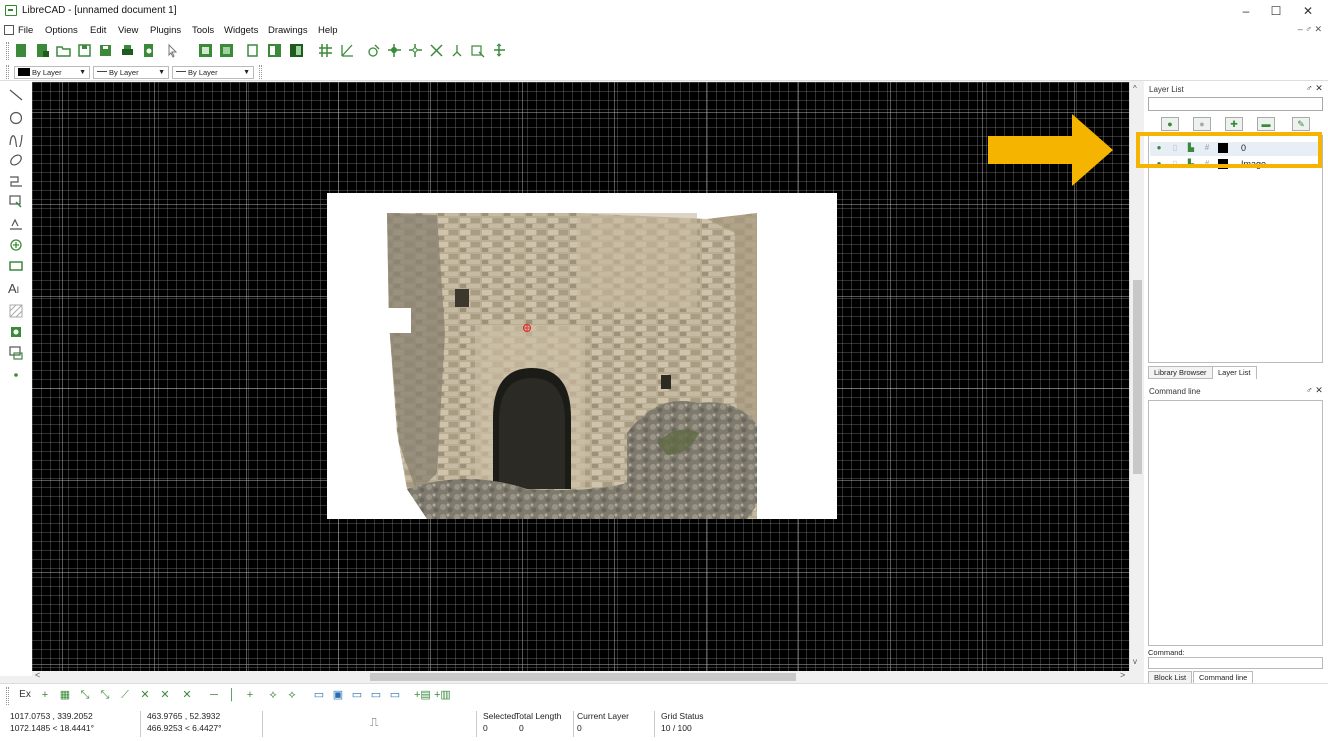  Describe the element at coordinates (1266, 124) in the screenshot. I see `remove-layer-button: ▬` at that location.